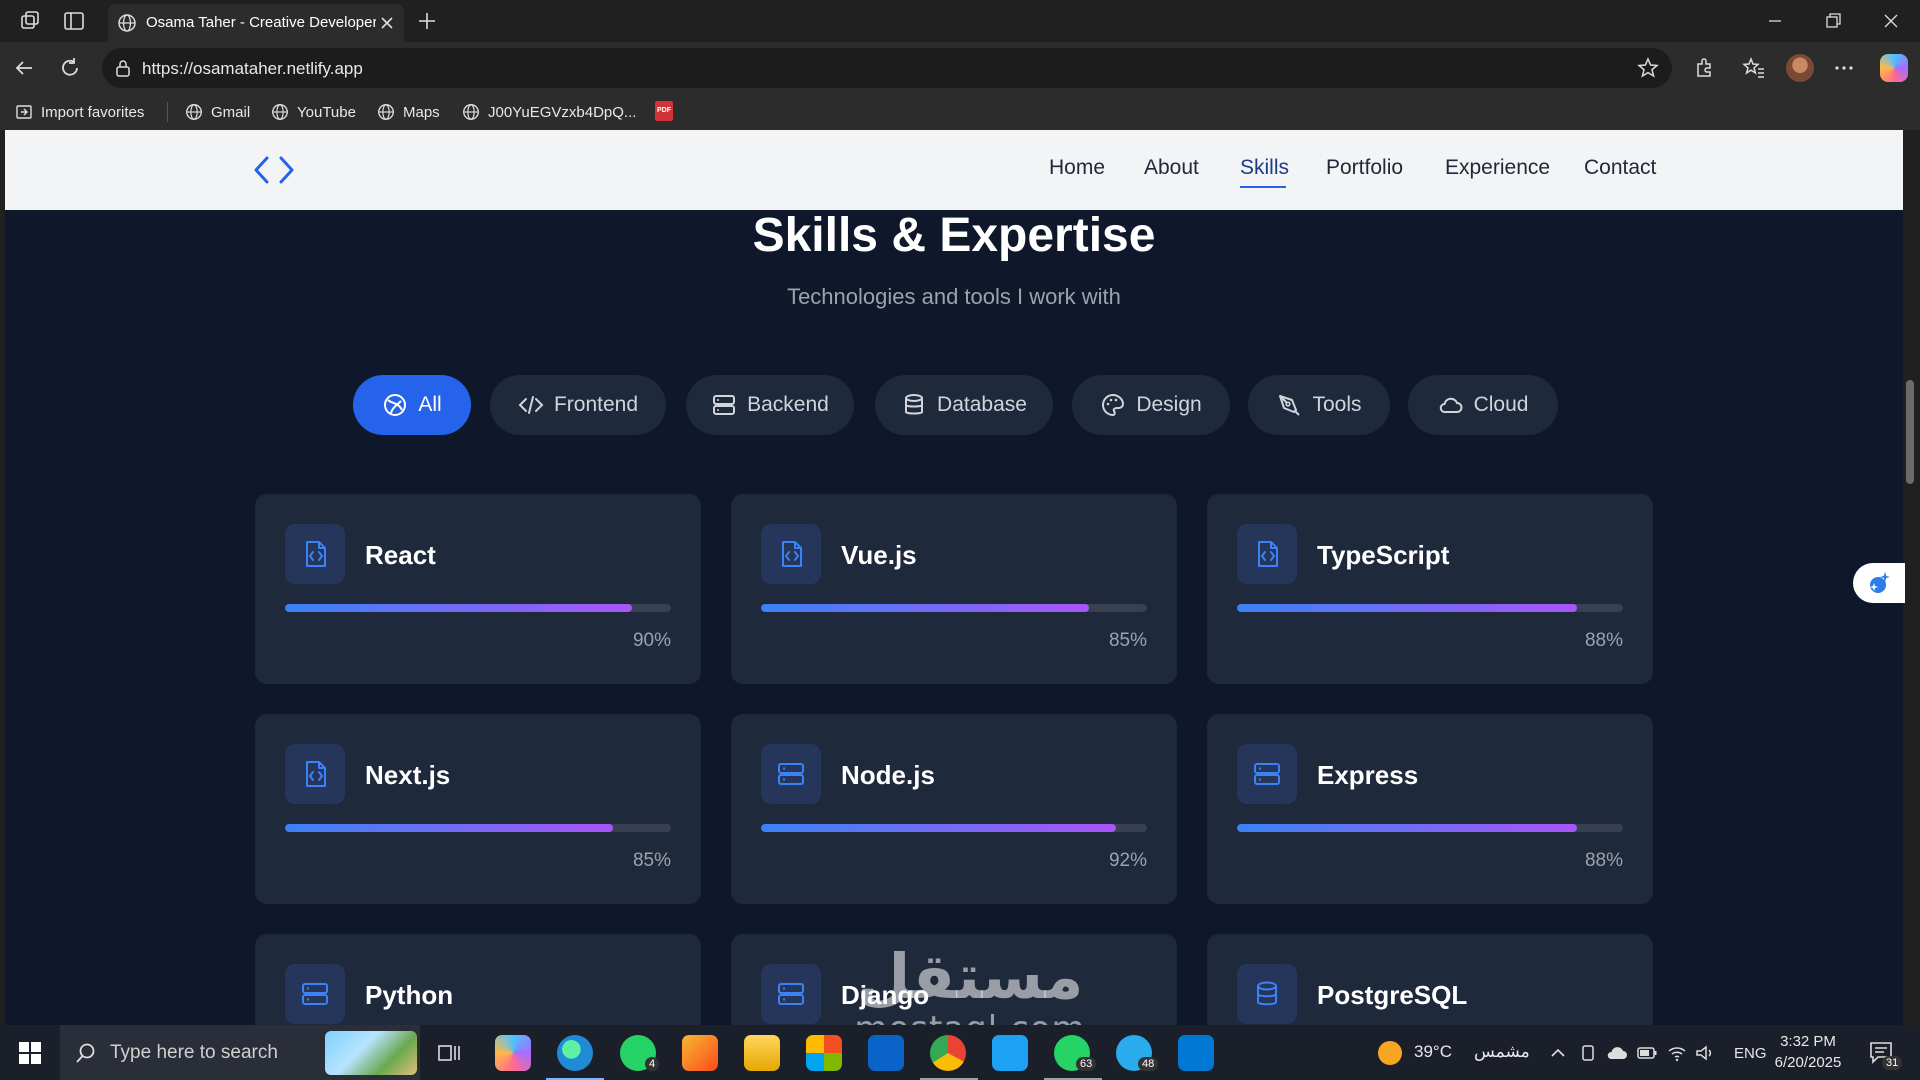 Image resolution: width=1920 pixels, height=1080 pixels. What do you see at coordinates (1502, 1052) in the screenshot?
I see `weather-desc: مشمس` at bounding box center [1502, 1052].